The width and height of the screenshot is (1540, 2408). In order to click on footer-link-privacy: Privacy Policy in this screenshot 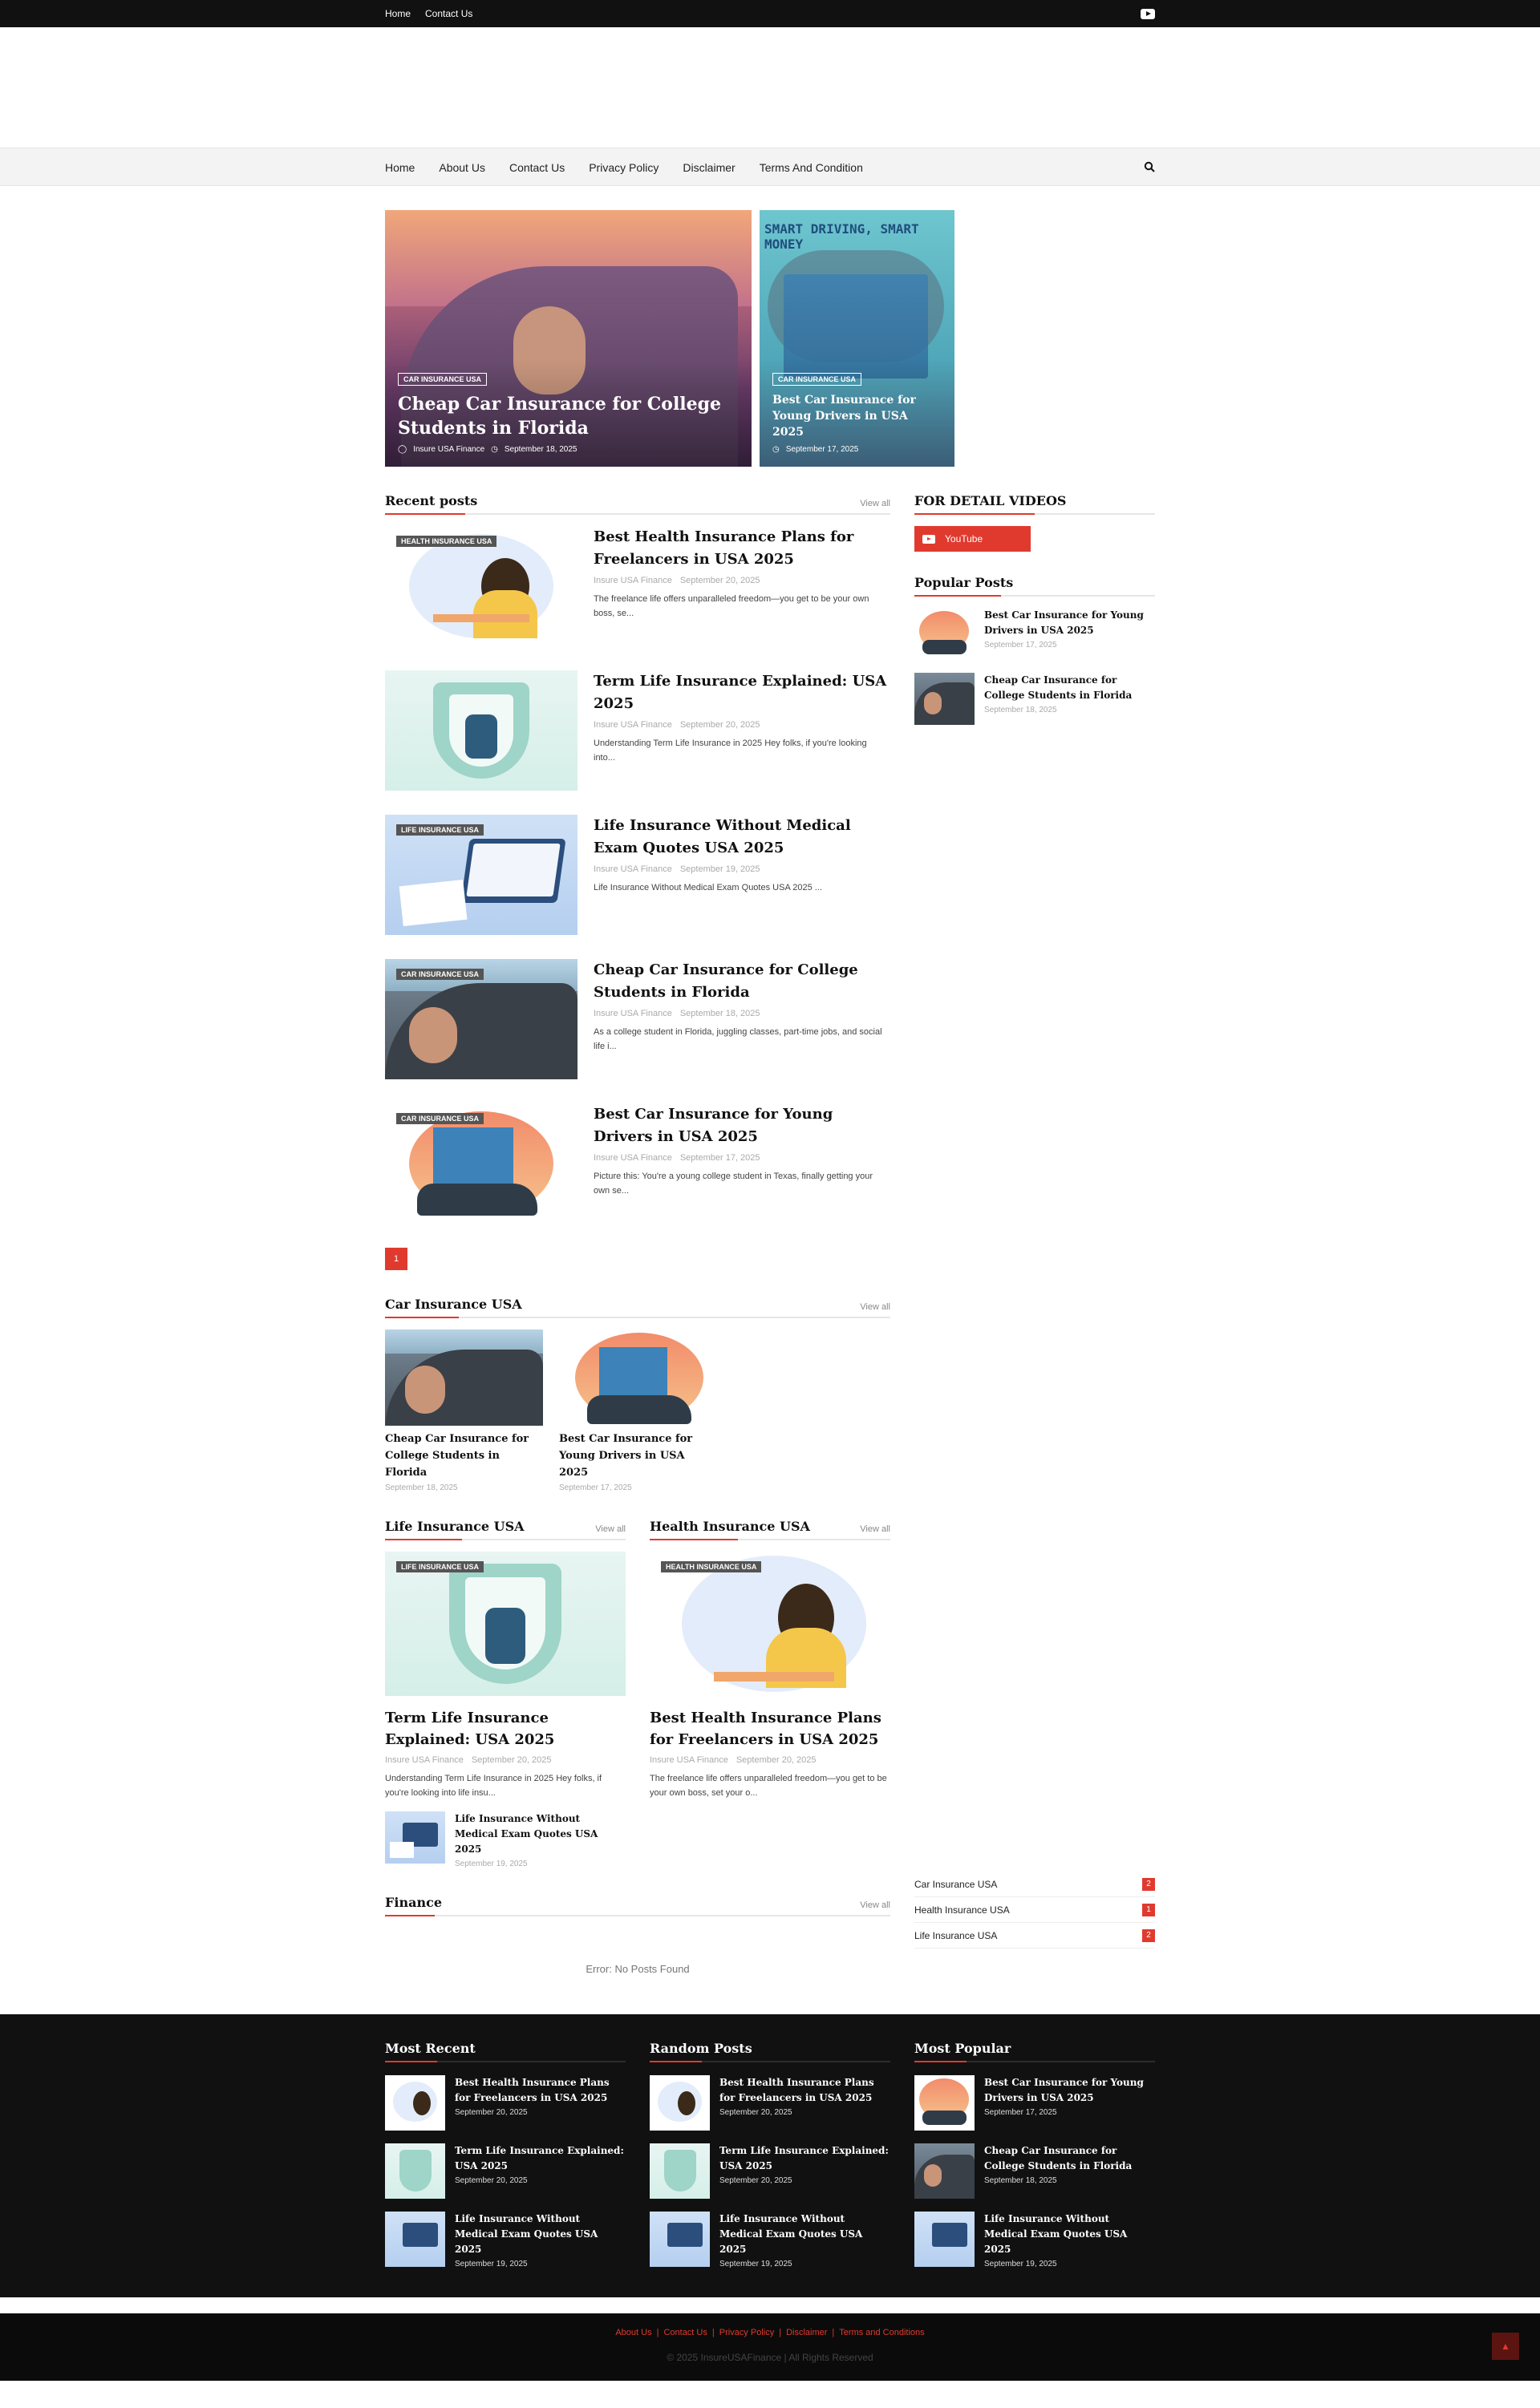, I will do `click(746, 2332)`.